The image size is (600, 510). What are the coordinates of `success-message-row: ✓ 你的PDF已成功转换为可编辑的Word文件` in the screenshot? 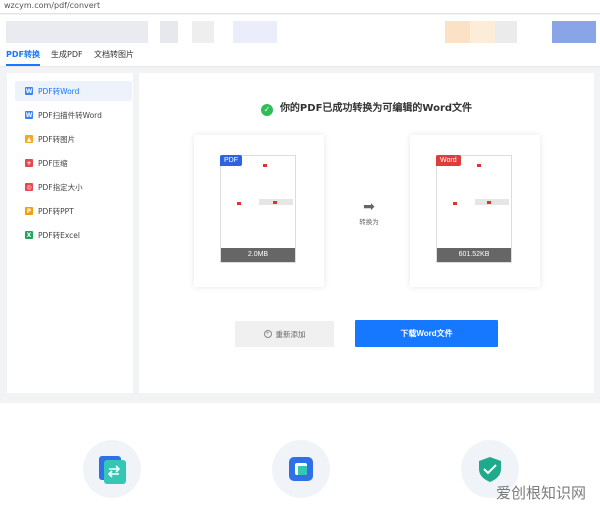 It's located at (366, 107).